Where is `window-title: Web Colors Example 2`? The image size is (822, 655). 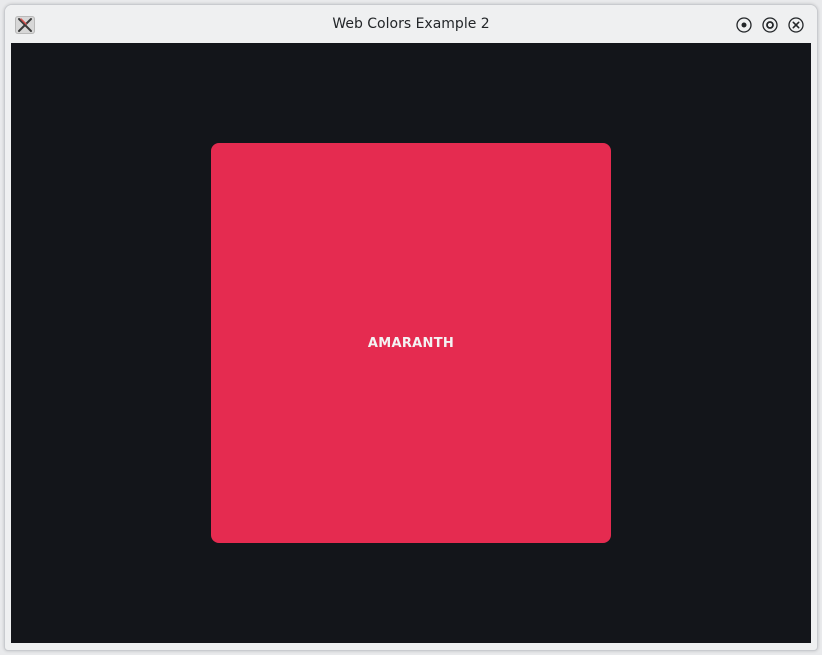
window-title: Web Colors Example 2 is located at coordinates (411, 24).